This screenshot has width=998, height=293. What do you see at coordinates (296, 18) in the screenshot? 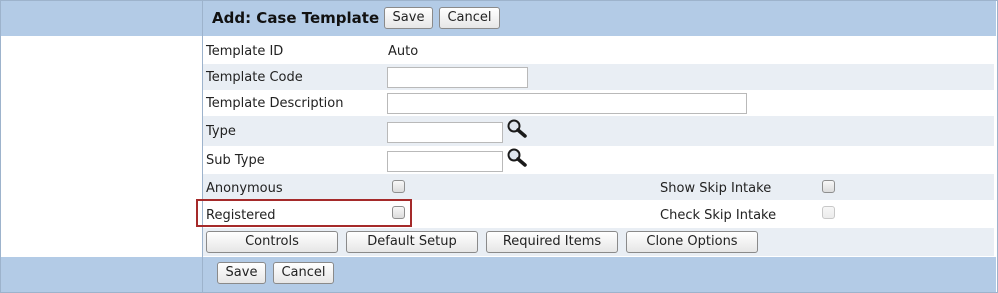
I see `page-title: Add: Case Template` at bounding box center [296, 18].